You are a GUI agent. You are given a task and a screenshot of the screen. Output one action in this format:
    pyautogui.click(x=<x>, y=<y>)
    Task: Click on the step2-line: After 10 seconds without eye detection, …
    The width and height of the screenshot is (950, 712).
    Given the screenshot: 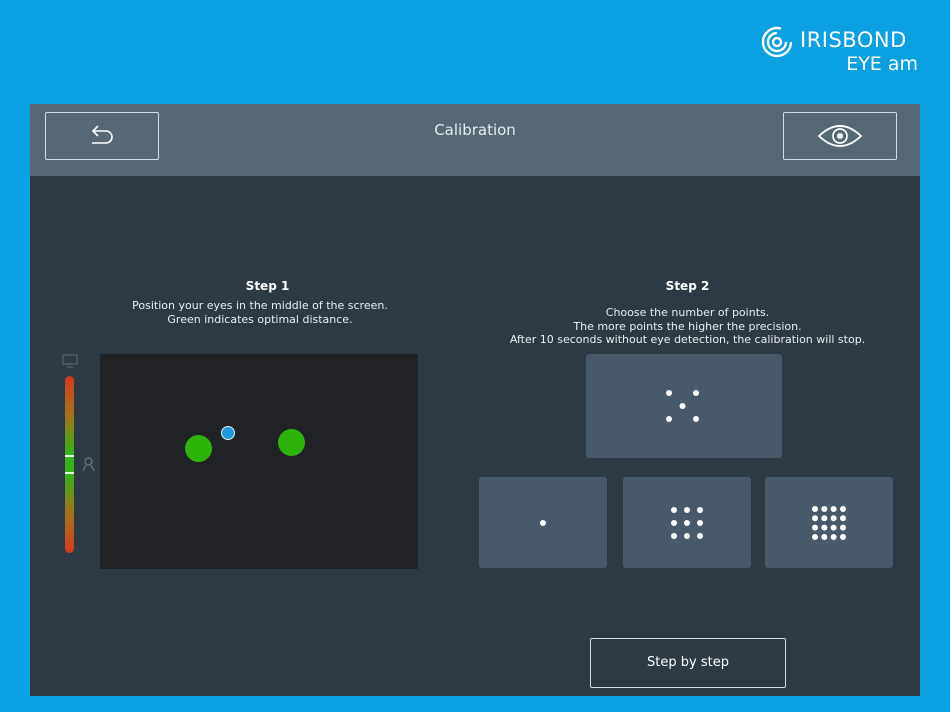 What is the action you would take?
    pyautogui.click(x=687, y=339)
    